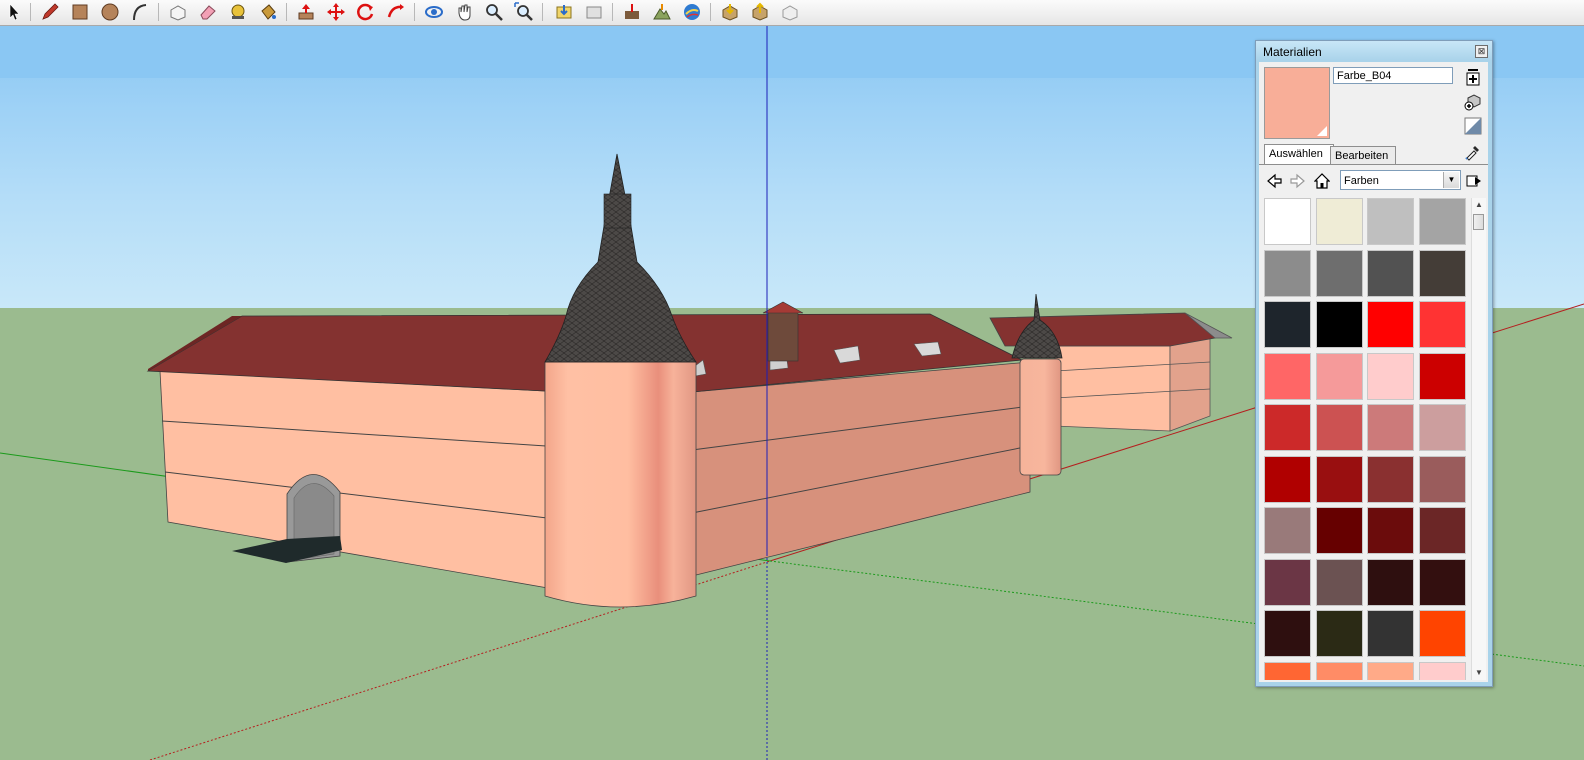 Image resolution: width=1584 pixels, height=760 pixels. I want to click on select-icon, so click(14, 12).